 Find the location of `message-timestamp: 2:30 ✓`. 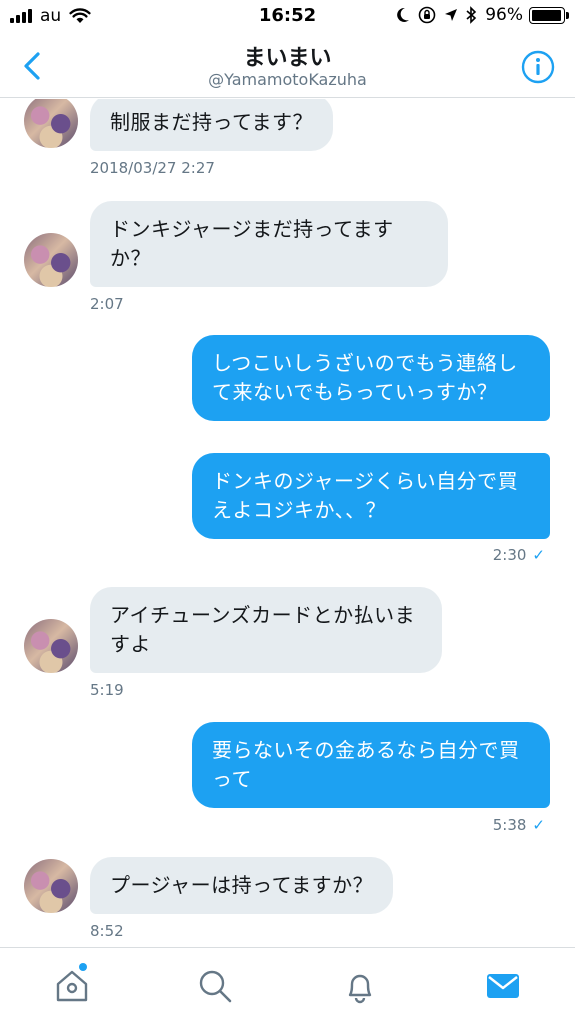

message-timestamp: 2:30 ✓ is located at coordinates (519, 555).